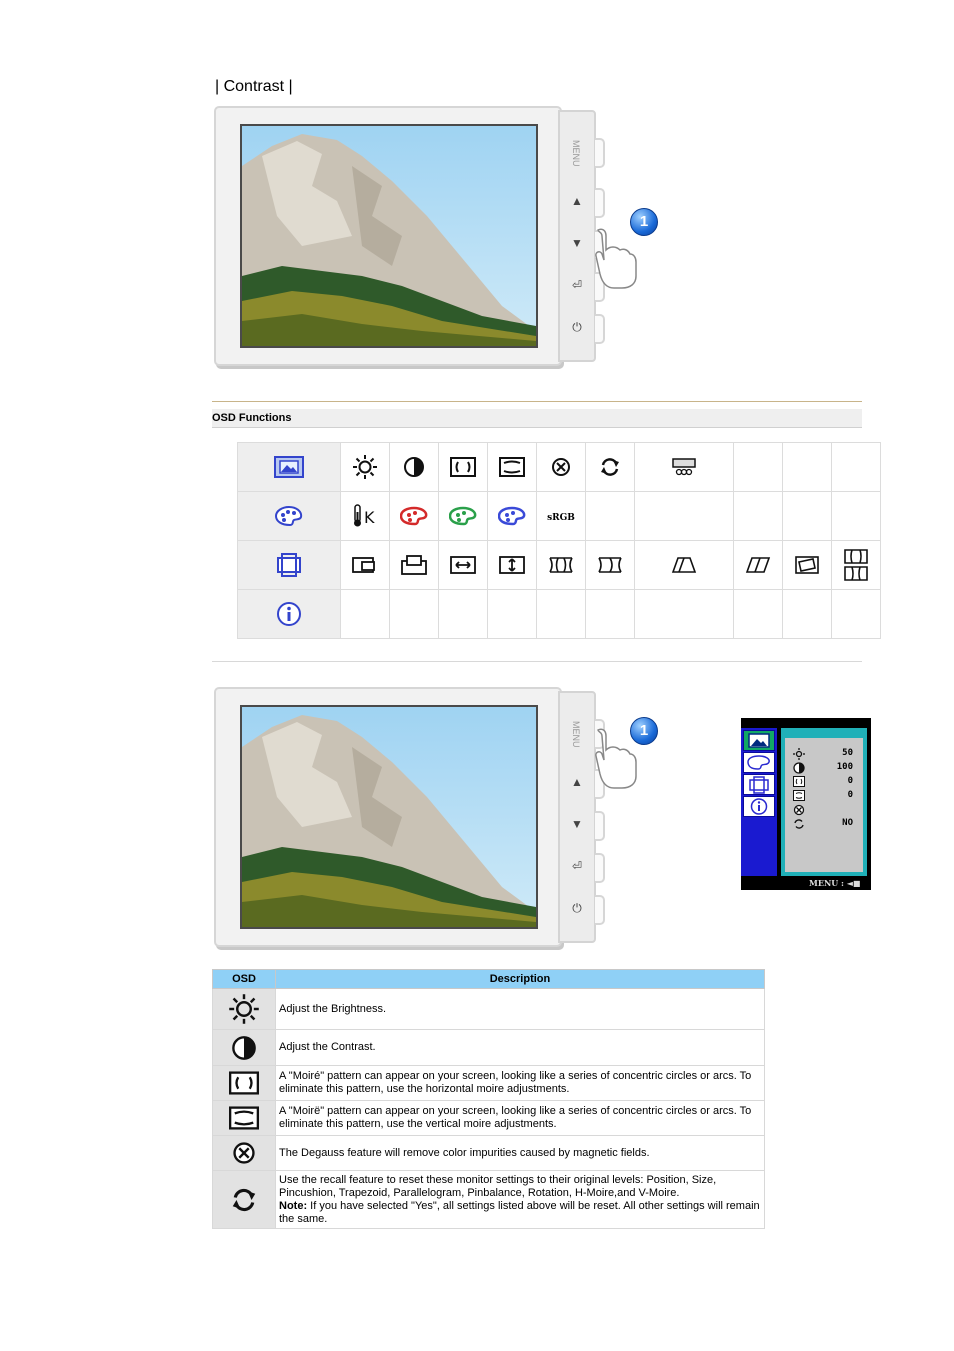 The image size is (954, 1351). Describe the element at coordinates (512, 467) in the screenshot. I see `v-moire-cell` at that location.